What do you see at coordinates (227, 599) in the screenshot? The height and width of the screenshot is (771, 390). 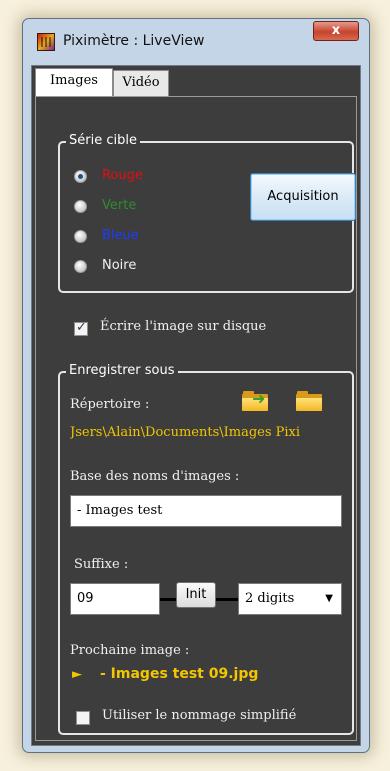 I see `suffix-connector-right` at bounding box center [227, 599].